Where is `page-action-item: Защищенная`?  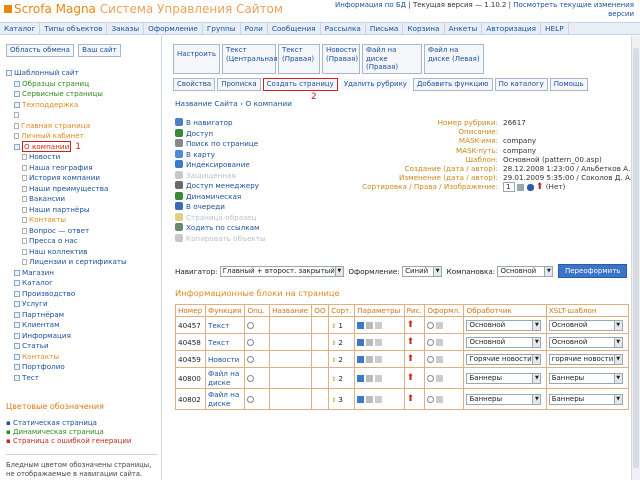
page-action-item: Защищенная is located at coordinates (240, 176).